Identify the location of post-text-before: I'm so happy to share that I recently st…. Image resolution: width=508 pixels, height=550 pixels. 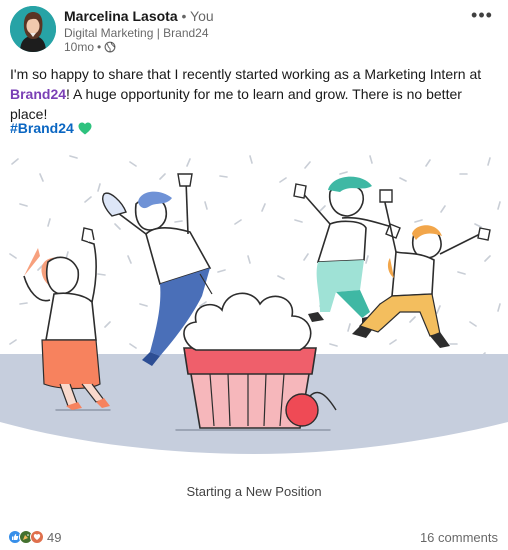
(246, 74).